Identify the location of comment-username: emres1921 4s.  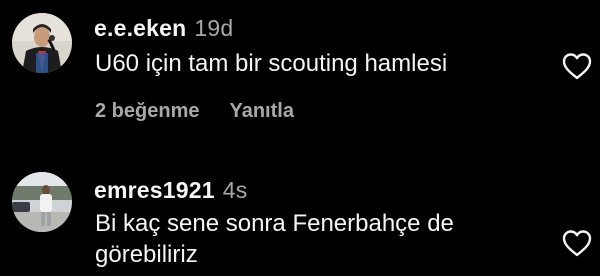
(170, 190).